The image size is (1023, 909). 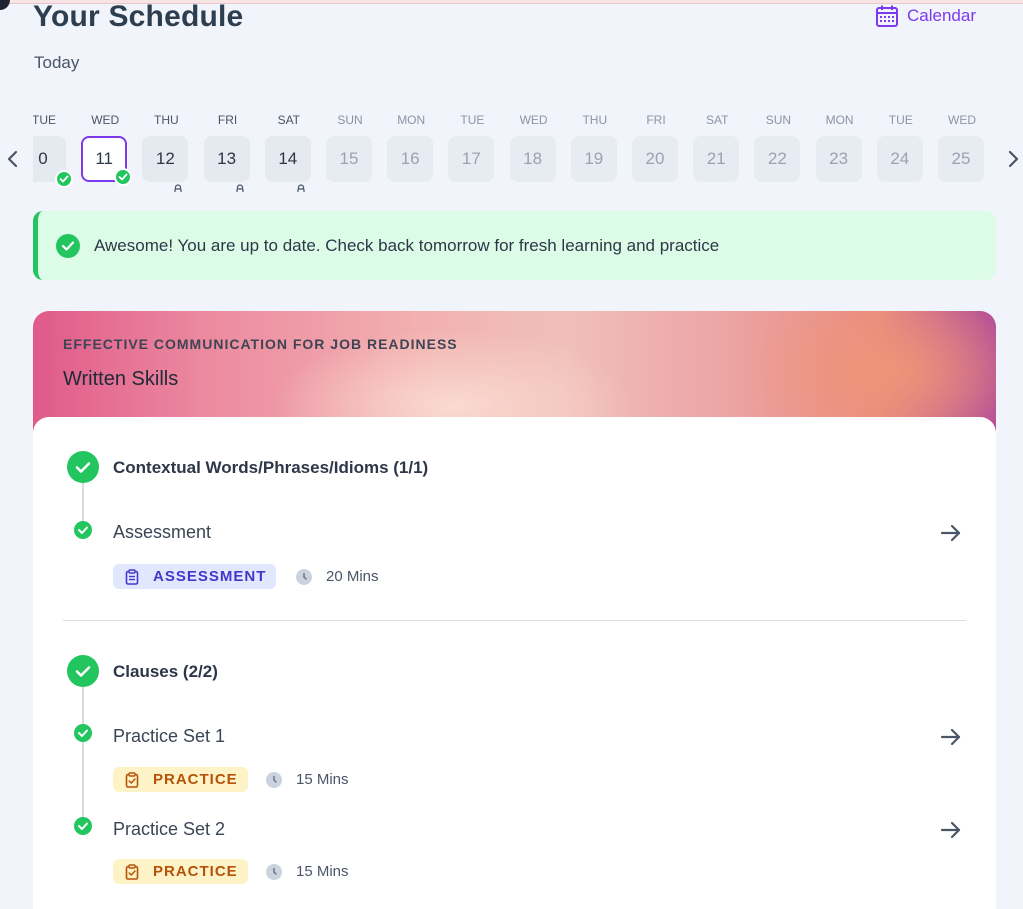 I want to click on day-number-label: 0, so click(x=43, y=158).